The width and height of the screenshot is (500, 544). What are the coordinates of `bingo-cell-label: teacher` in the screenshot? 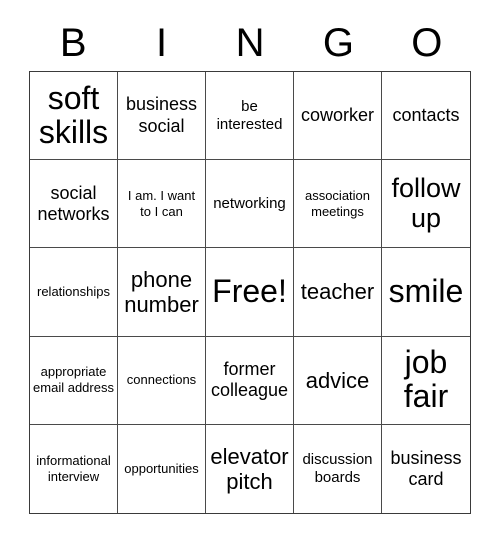 It's located at (337, 292).